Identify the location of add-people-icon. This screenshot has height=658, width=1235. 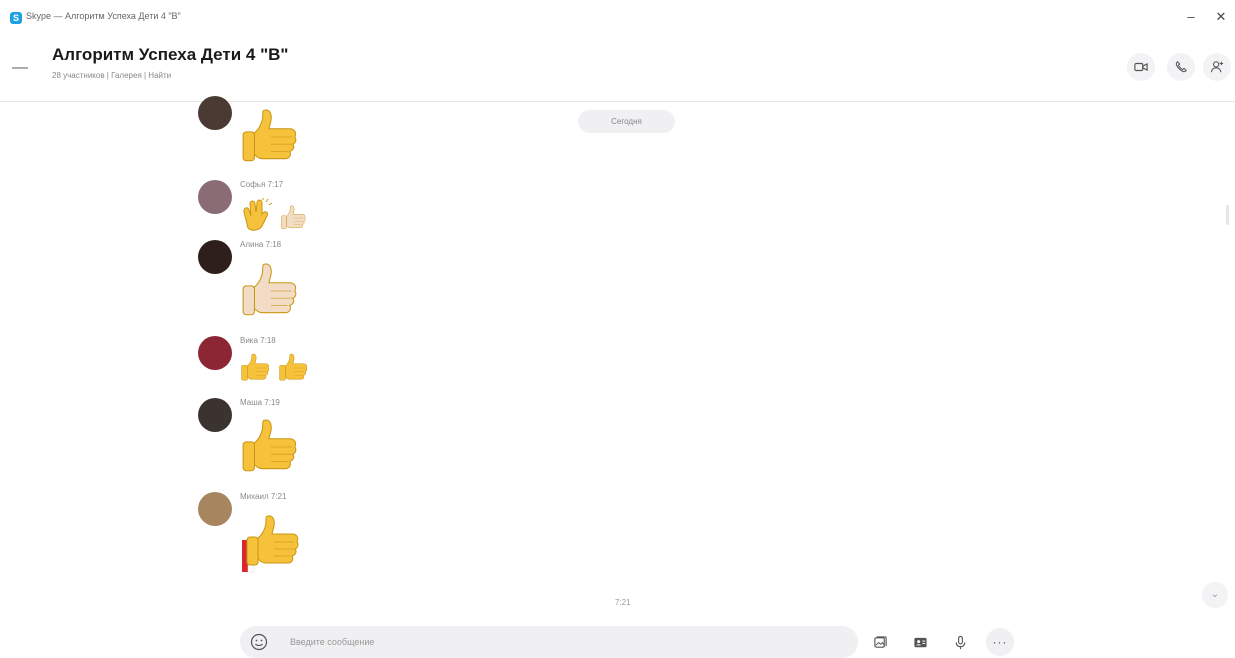
(1217, 67).